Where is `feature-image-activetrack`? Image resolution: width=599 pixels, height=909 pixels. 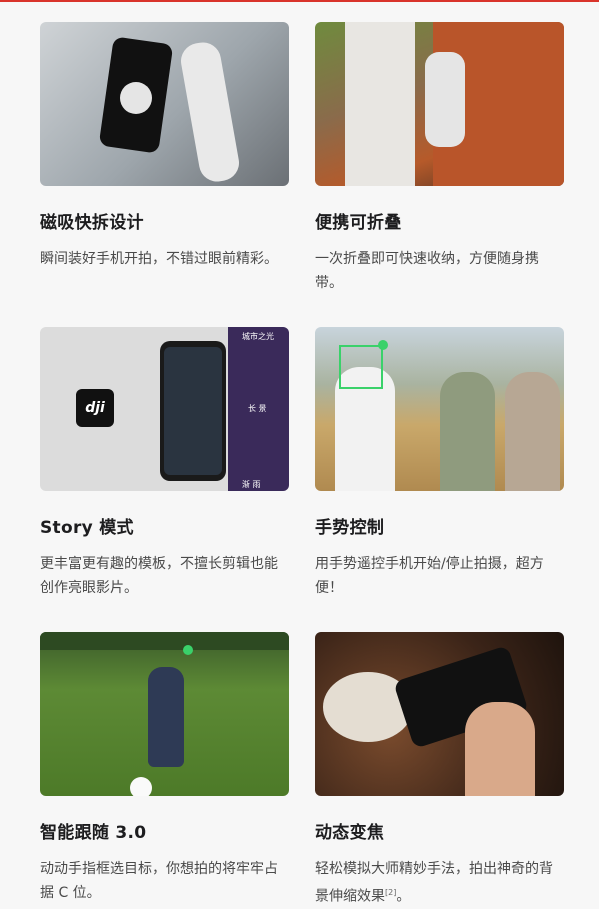 feature-image-activetrack is located at coordinates (164, 714).